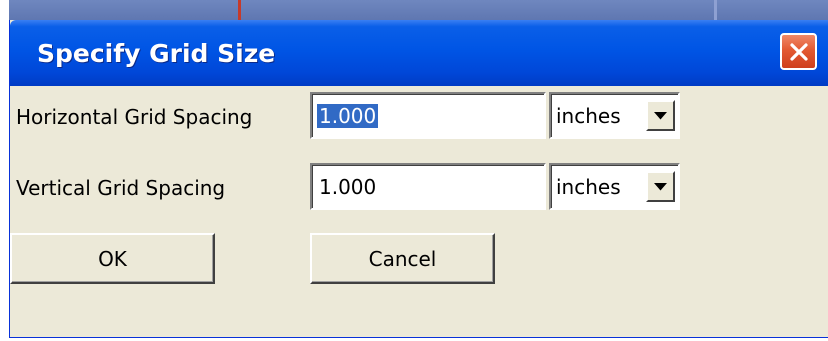  I want to click on close-icon, so click(798, 51).